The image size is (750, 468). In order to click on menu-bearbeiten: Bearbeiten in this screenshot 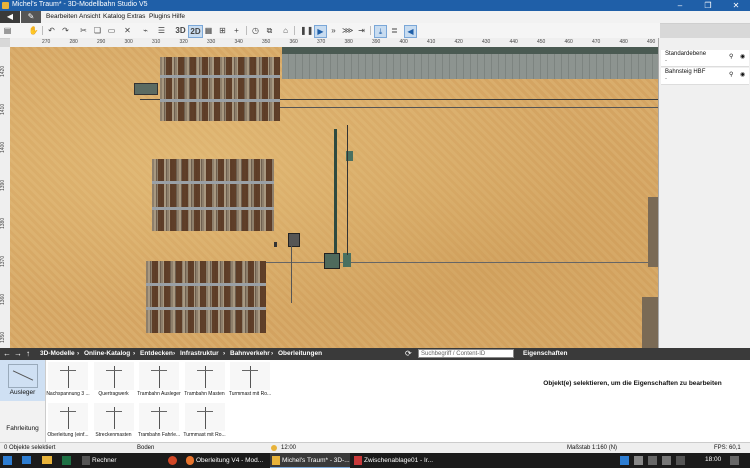, I will do `click(61, 16)`.